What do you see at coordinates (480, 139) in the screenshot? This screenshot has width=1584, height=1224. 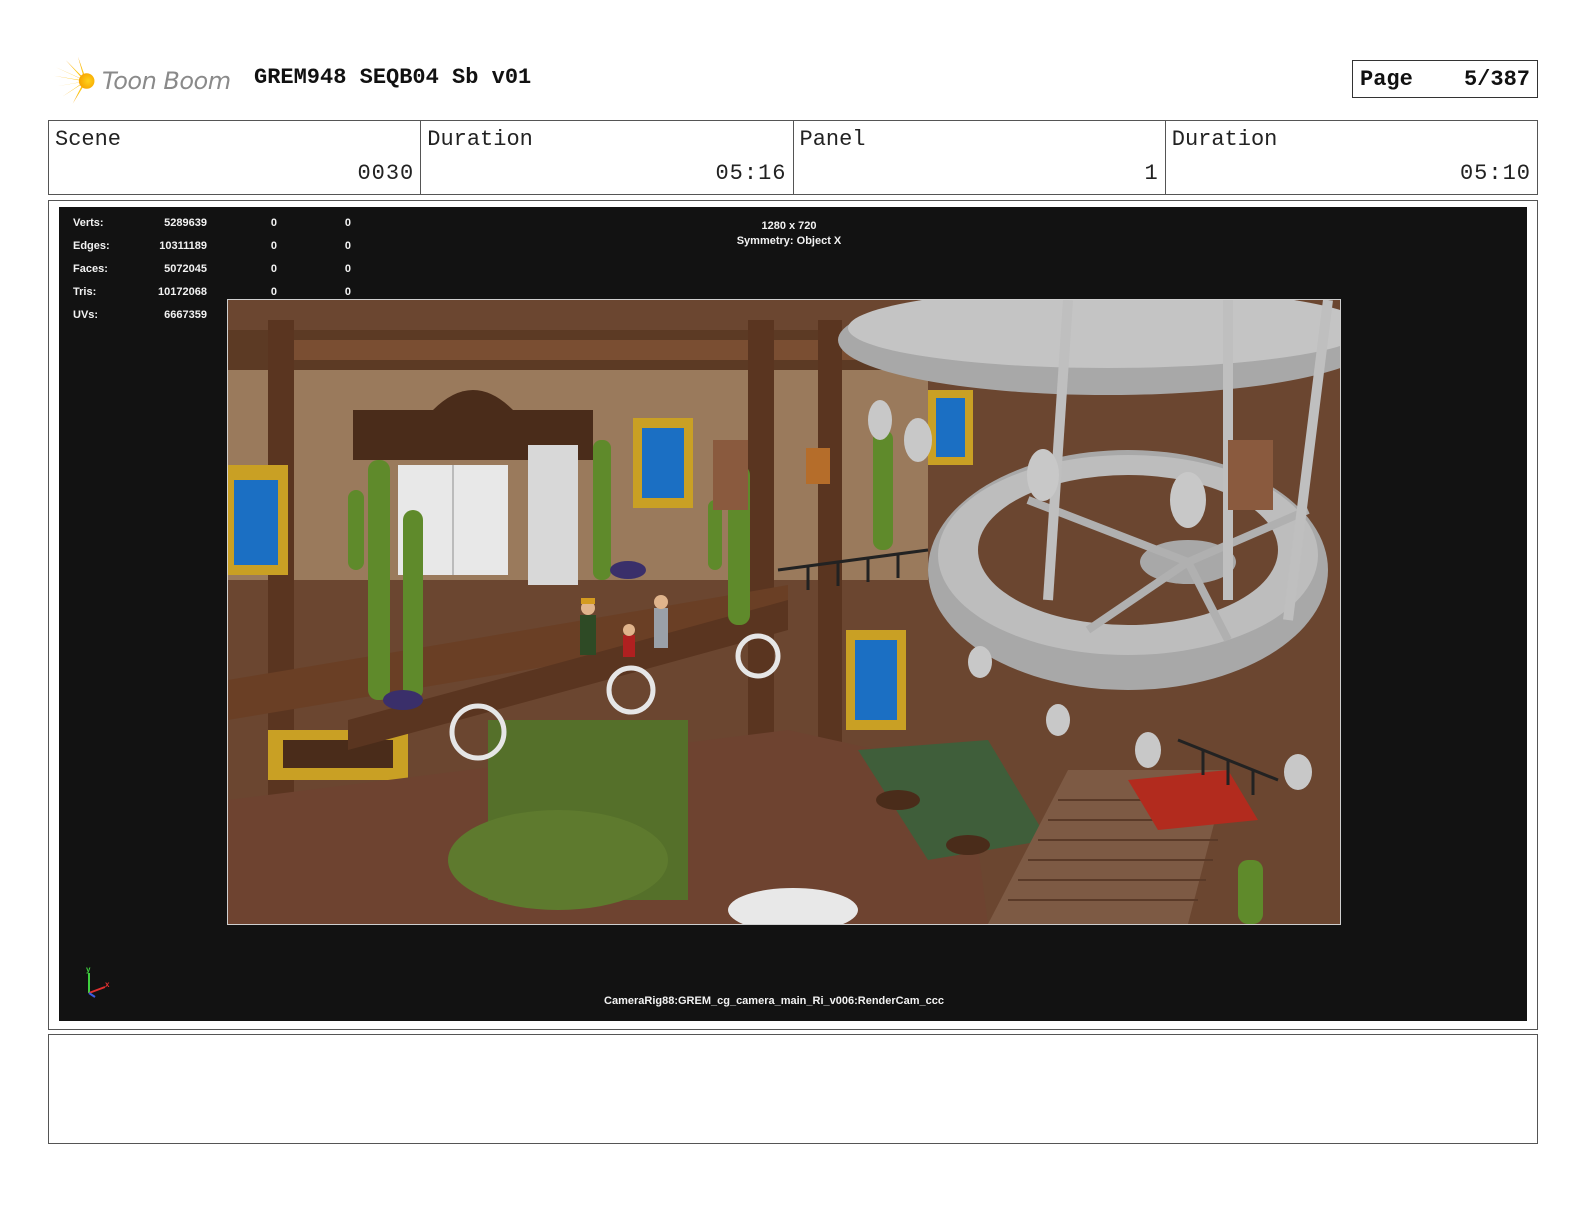 I see `scene-duration-label: Duration` at bounding box center [480, 139].